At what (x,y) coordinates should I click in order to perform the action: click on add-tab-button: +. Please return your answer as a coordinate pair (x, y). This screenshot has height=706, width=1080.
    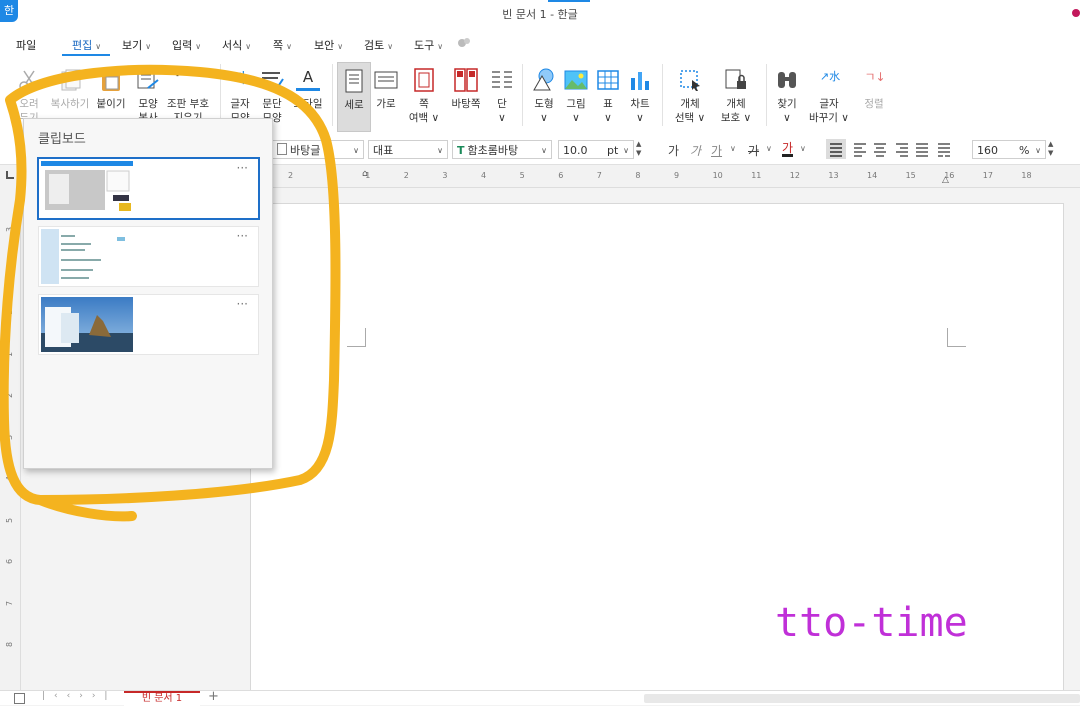
    Looking at the image, I should click on (213, 696).